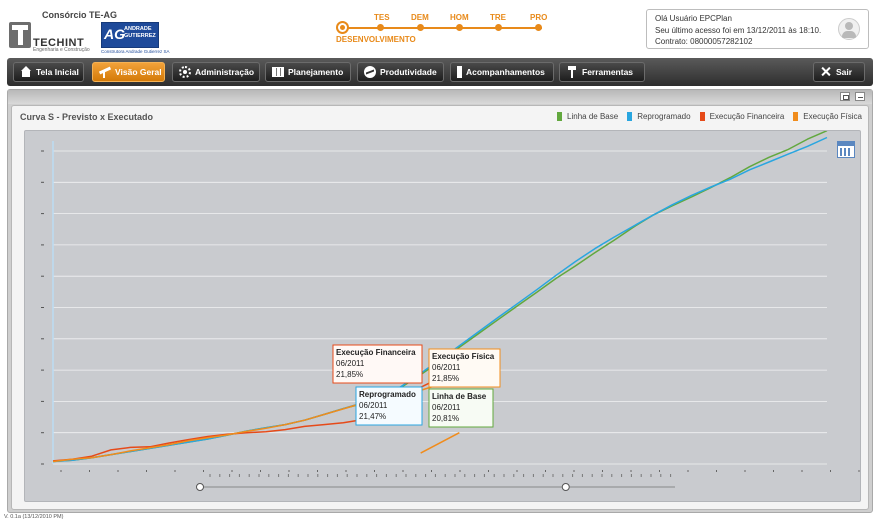 The height and width of the screenshot is (524, 880). Describe the element at coordinates (278, 72) in the screenshot. I see `map-icon` at that location.